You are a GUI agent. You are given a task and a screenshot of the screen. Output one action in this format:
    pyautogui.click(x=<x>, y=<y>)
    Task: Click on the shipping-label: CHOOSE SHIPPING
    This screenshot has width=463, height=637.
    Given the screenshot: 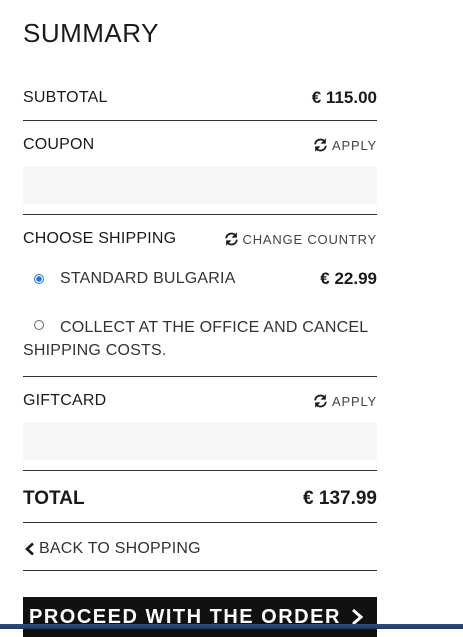 What is the action you would take?
    pyautogui.click(x=100, y=238)
    